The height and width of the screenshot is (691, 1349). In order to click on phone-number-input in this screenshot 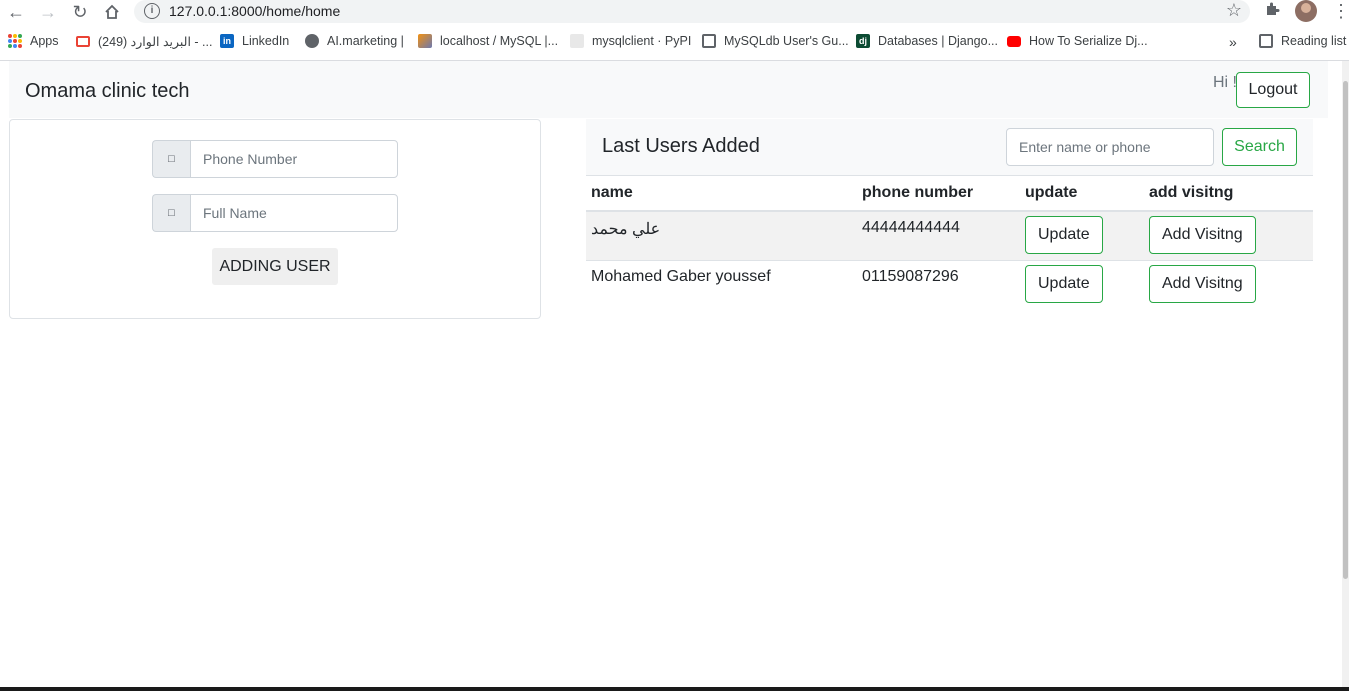, I will do `click(294, 159)`.